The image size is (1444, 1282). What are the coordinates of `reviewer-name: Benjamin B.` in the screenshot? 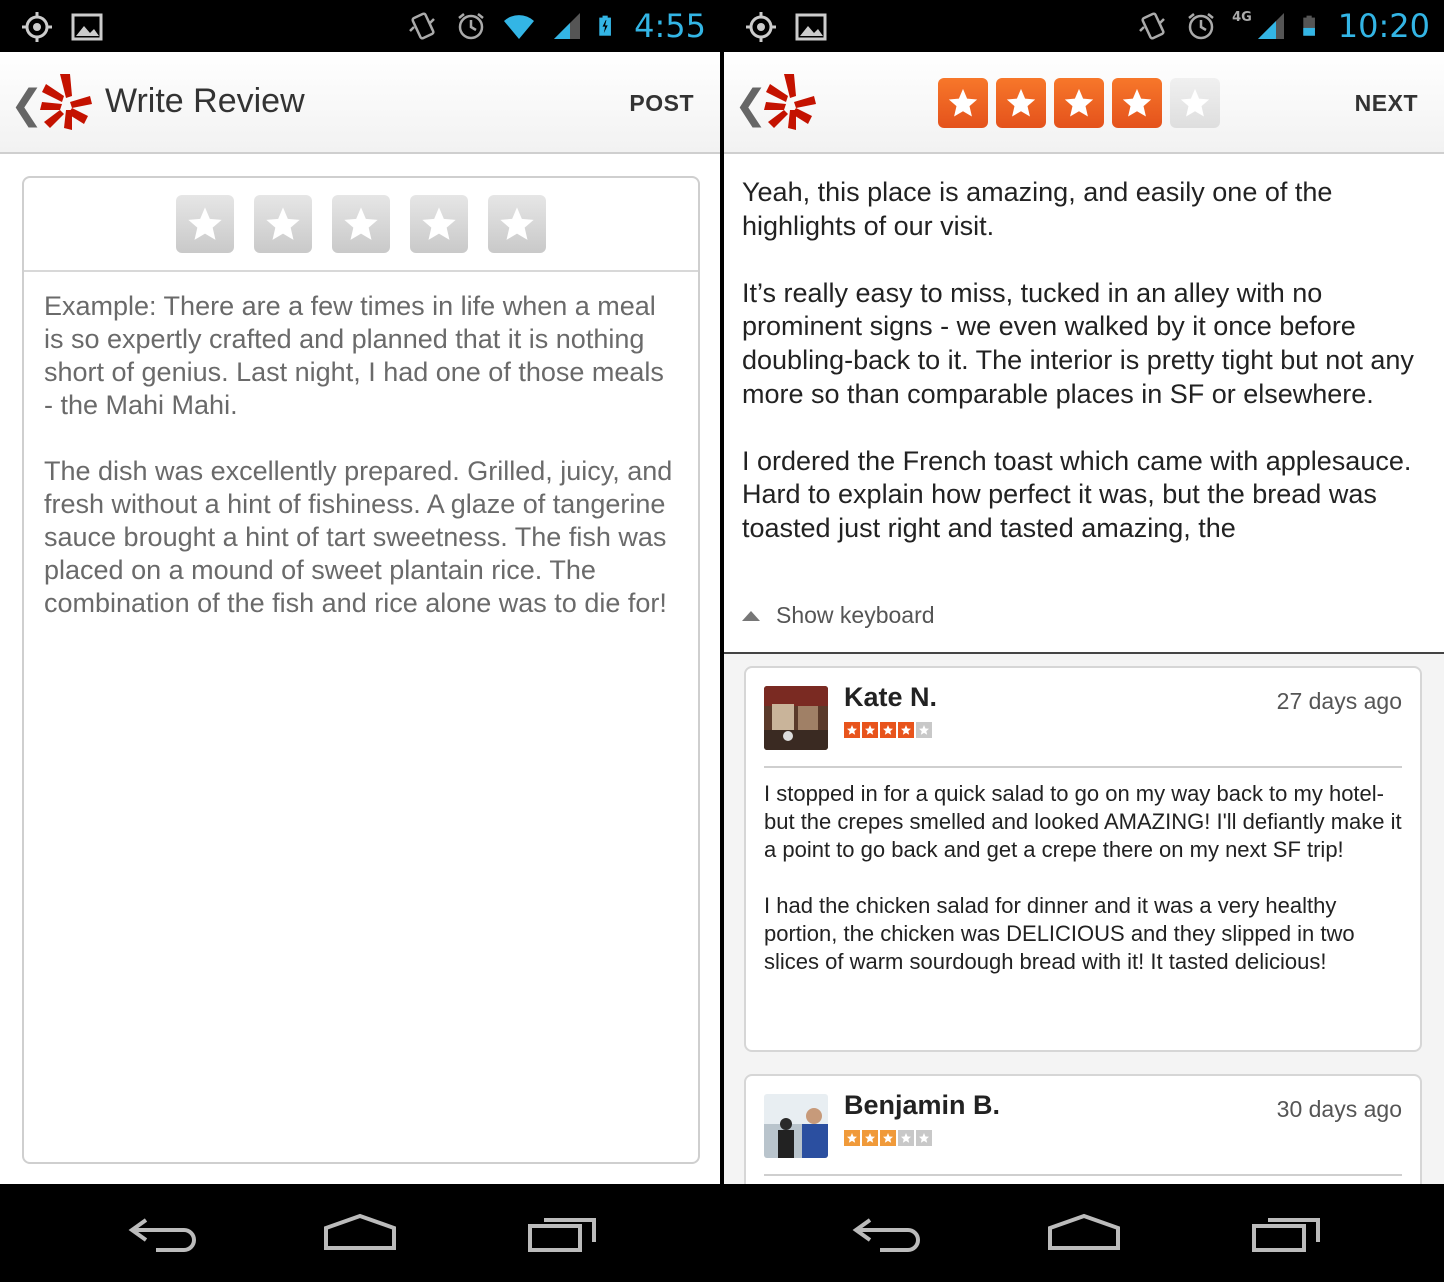 It's located at (922, 1105).